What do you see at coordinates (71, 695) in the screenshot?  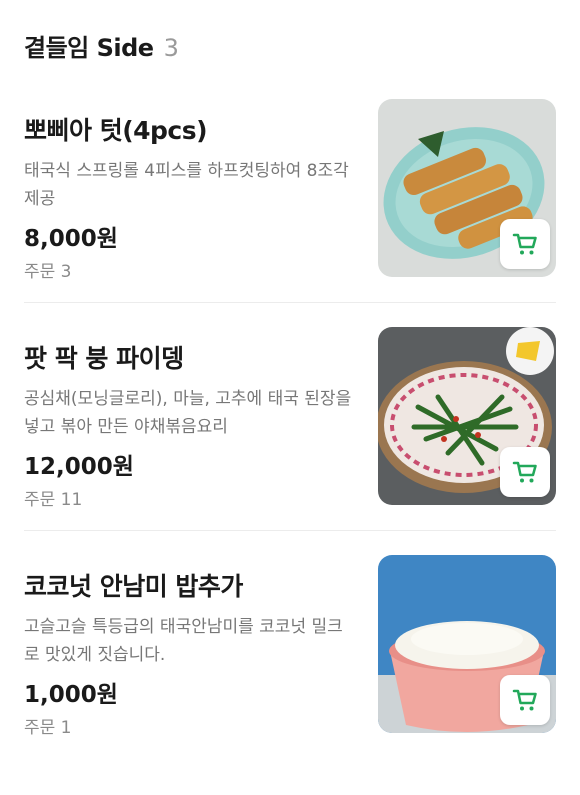 I see `item-price: 1,000원` at bounding box center [71, 695].